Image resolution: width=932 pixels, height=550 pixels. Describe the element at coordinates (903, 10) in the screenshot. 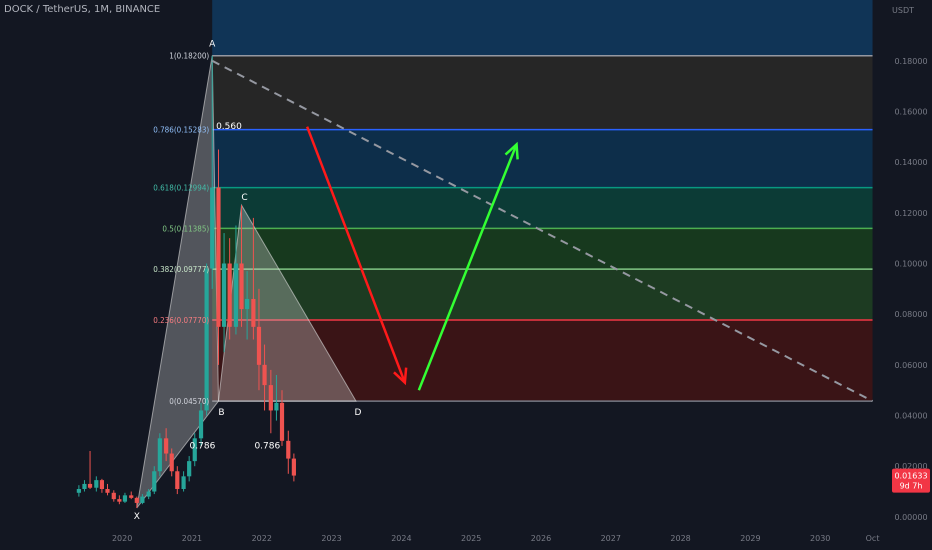

I see `price-axis-unit: USDT` at that location.